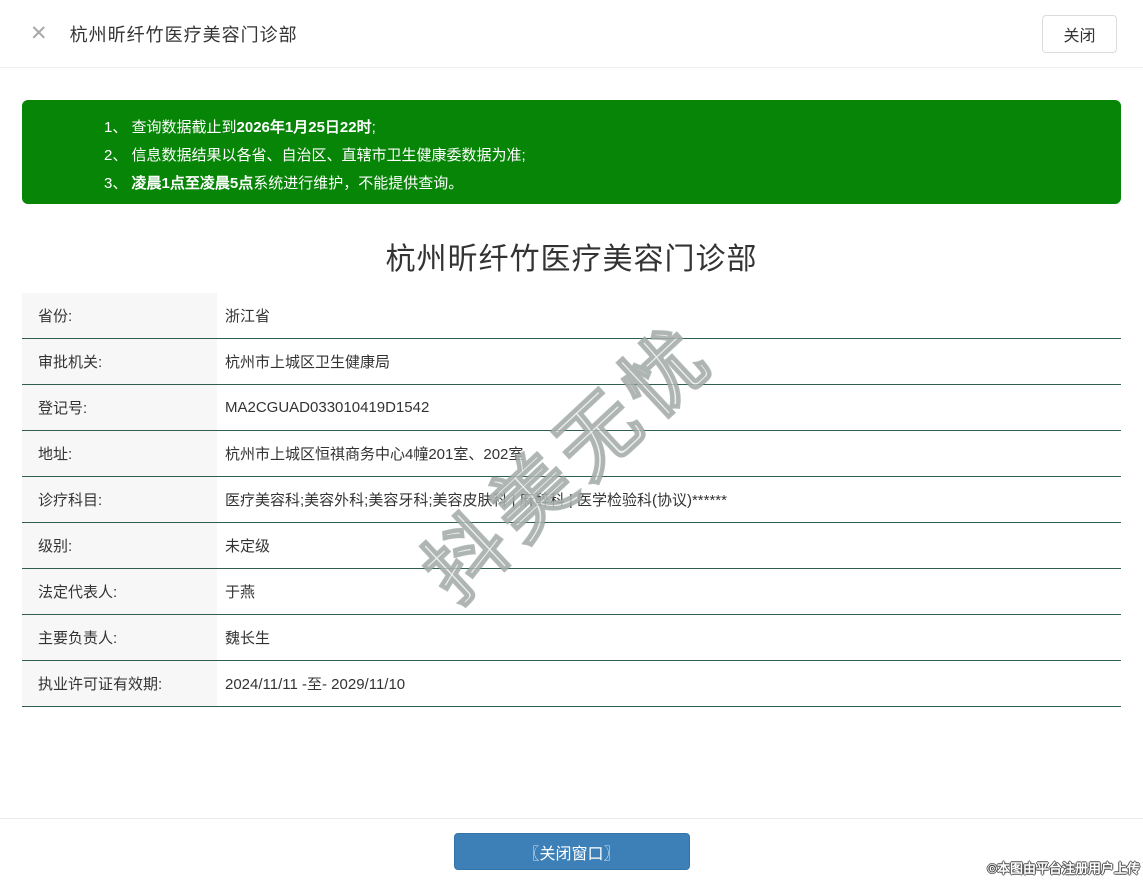 This screenshot has height=880, width=1143. What do you see at coordinates (571, 546) in the screenshot?
I see `table-row-level: 级别: 未定级` at bounding box center [571, 546].